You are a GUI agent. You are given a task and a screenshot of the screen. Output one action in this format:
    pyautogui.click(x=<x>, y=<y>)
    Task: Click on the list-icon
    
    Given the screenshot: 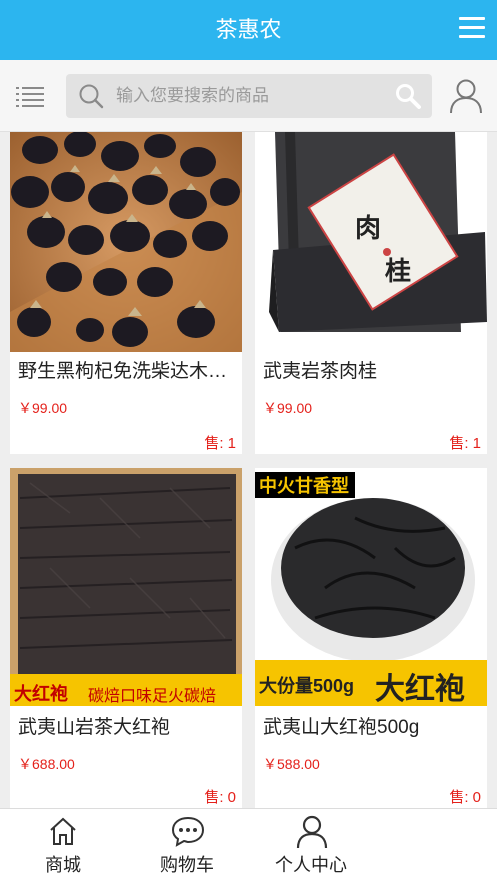 What is the action you would take?
    pyautogui.click(x=31, y=97)
    